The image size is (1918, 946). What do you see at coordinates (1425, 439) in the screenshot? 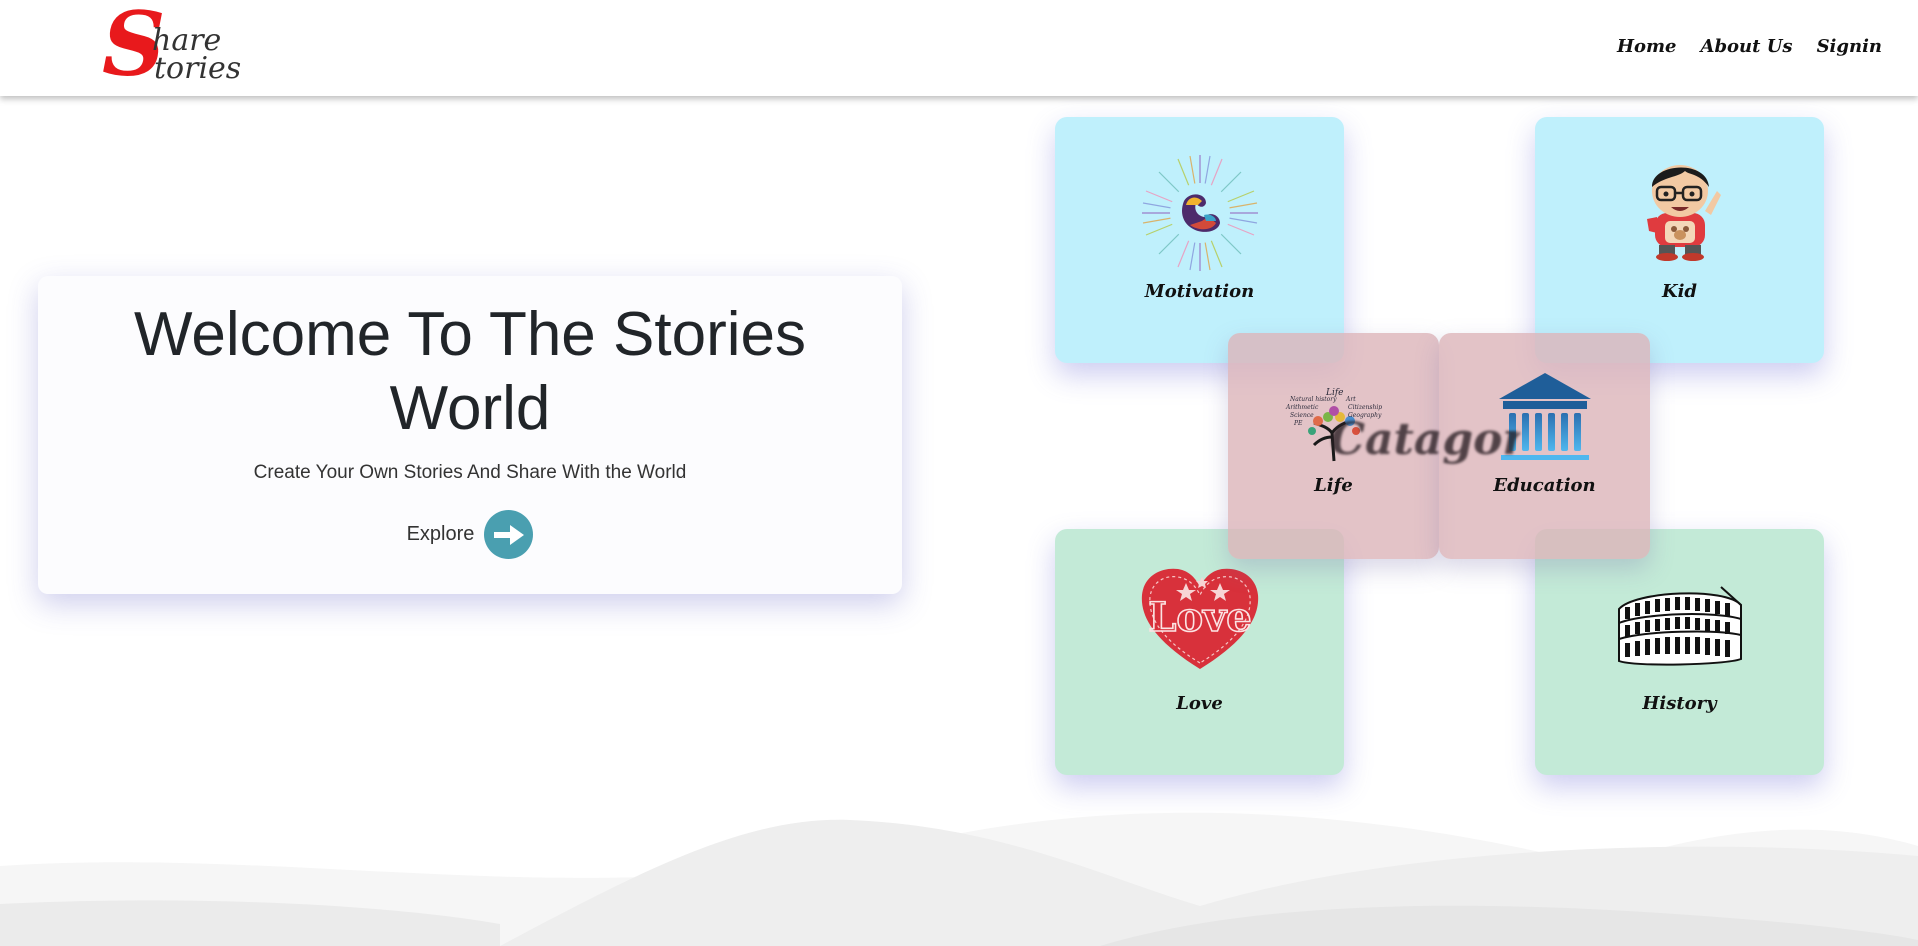
I see `categories-heading: Catagories` at bounding box center [1425, 439].